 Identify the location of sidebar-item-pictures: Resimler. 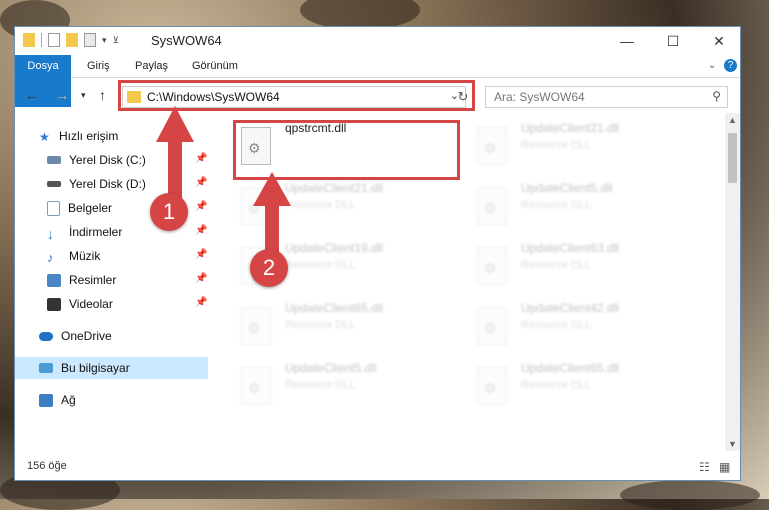
(81, 280).